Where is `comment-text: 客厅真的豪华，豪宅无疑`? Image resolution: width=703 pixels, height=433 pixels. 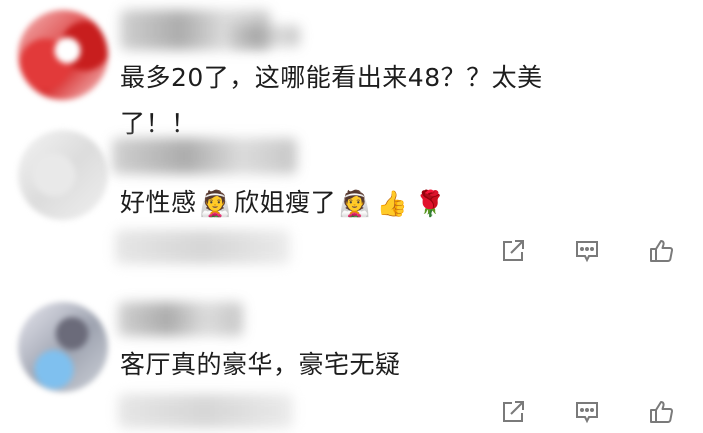 comment-text: 客厅真的豪华，豪宅无疑 is located at coordinates (260, 365).